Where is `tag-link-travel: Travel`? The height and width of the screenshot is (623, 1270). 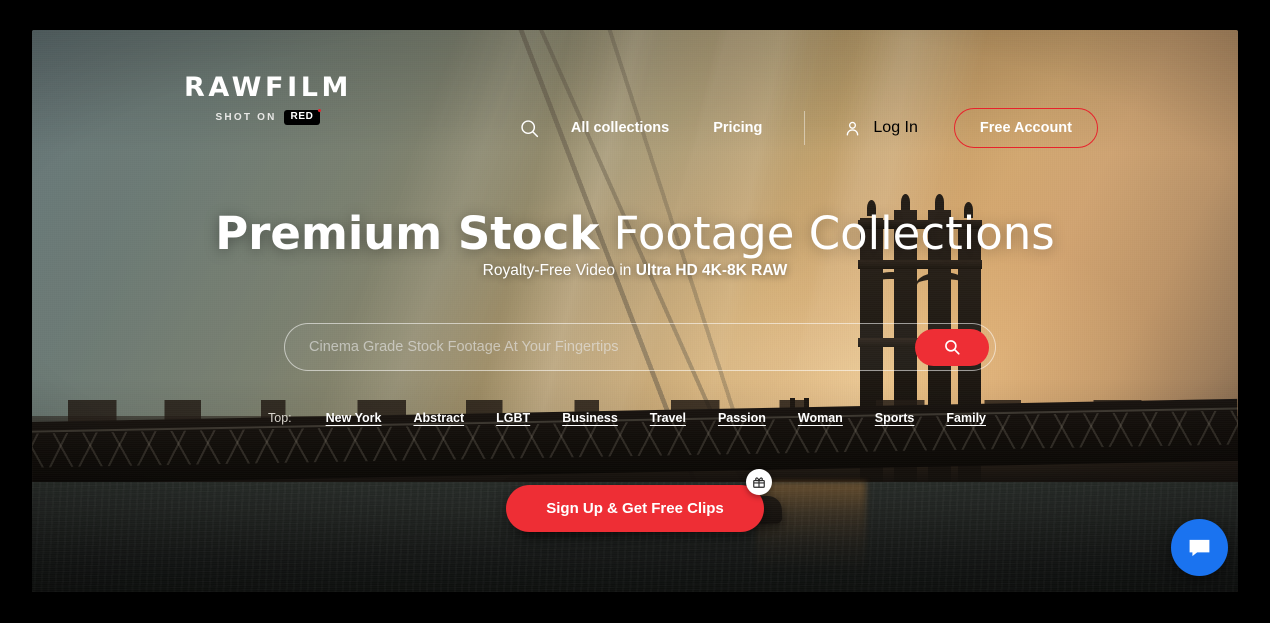 tag-link-travel: Travel is located at coordinates (668, 418).